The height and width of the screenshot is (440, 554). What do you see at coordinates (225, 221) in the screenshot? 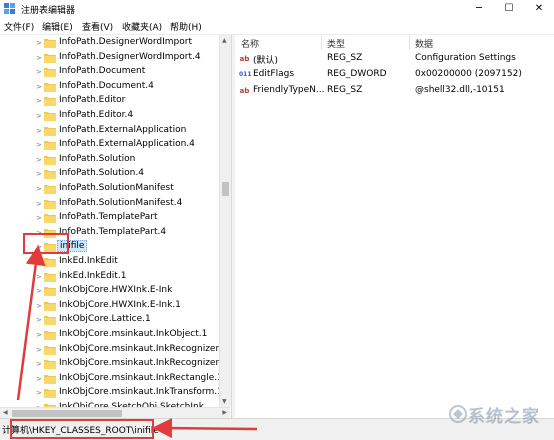
I see `tree-vertical-scrollbar: ▲ ▼` at bounding box center [225, 221].